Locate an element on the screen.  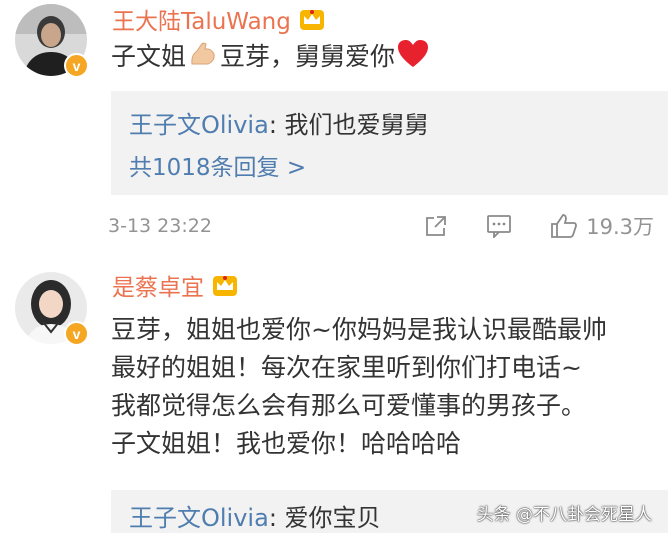
comment-button is located at coordinates (499, 226).